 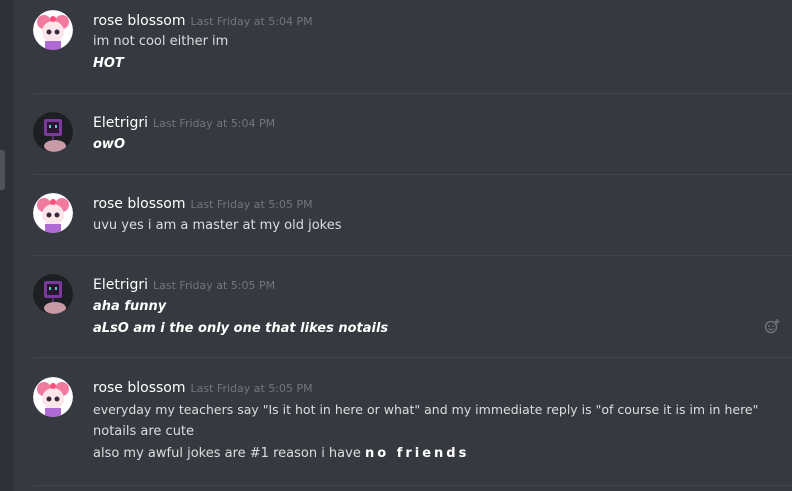 I want to click on message-text: aha funny, so click(x=130, y=306).